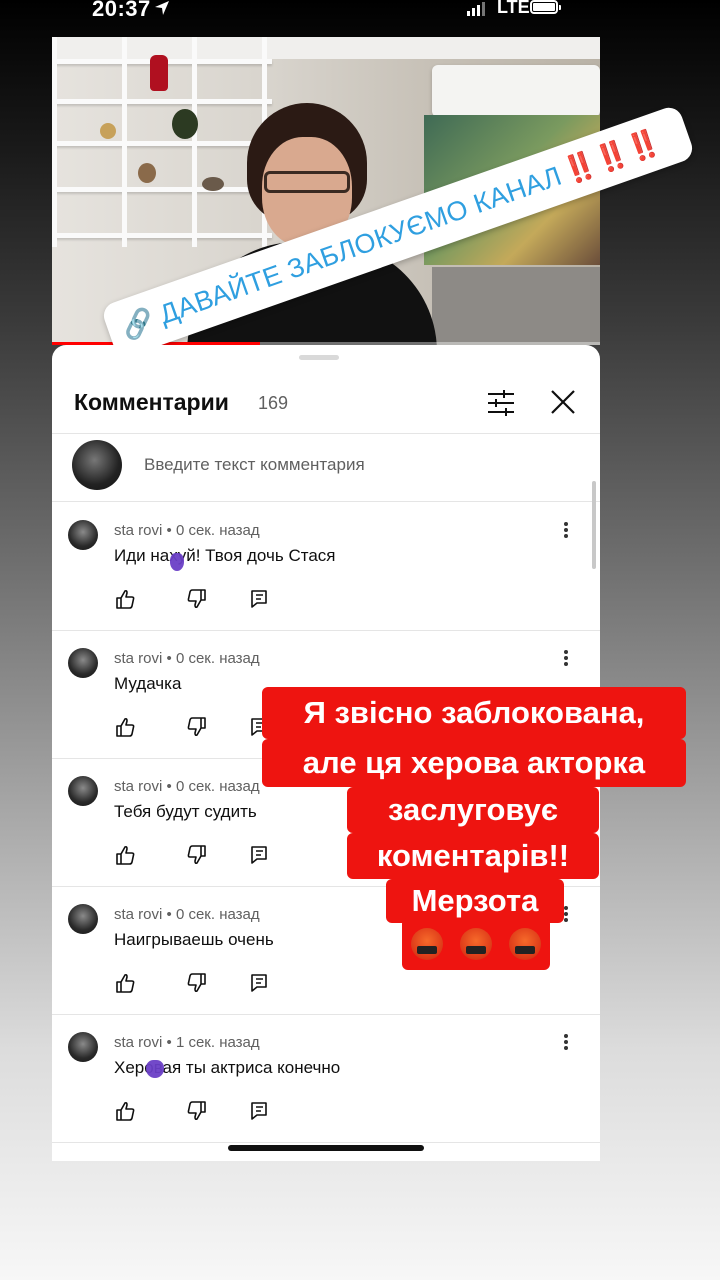  What do you see at coordinates (148, 683) in the screenshot?
I see `comment-text: Мудачка` at bounding box center [148, 683].